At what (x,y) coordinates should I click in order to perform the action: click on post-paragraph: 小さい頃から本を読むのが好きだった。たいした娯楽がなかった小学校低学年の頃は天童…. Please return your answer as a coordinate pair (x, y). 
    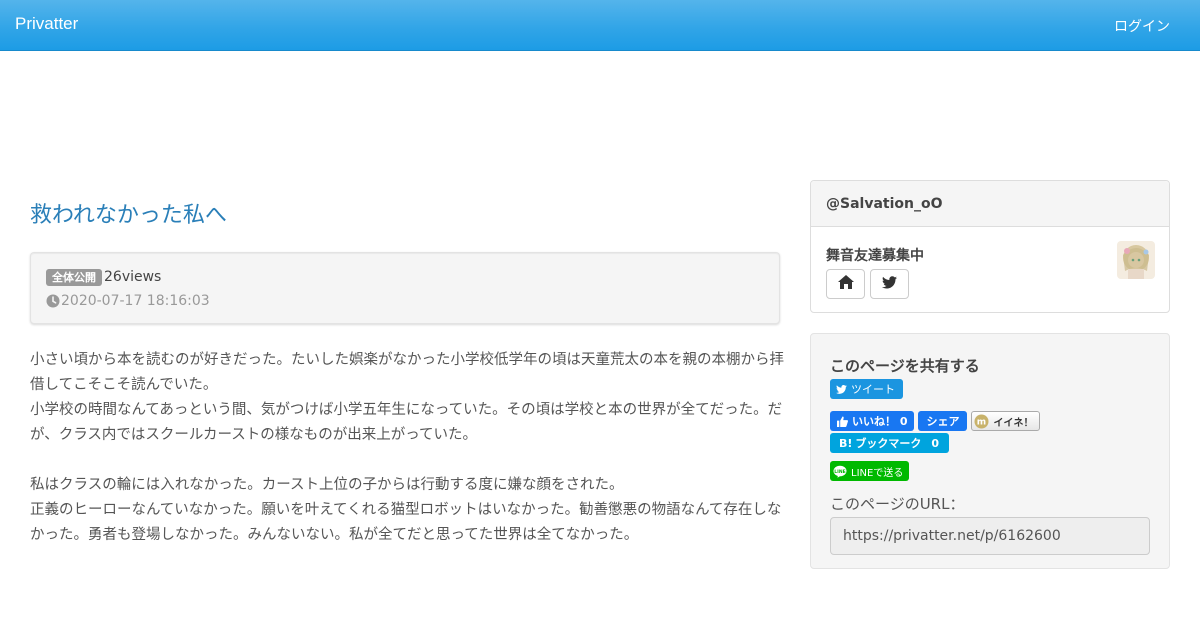
    Looking at the image, I should click on (407, 372).